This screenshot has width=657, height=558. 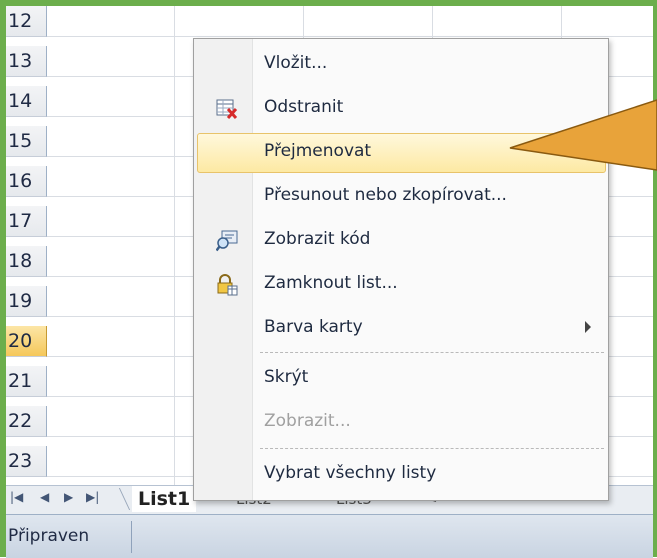 I want to click on menu-item-tab-color: Barva karty, so click(x=401, y=329).